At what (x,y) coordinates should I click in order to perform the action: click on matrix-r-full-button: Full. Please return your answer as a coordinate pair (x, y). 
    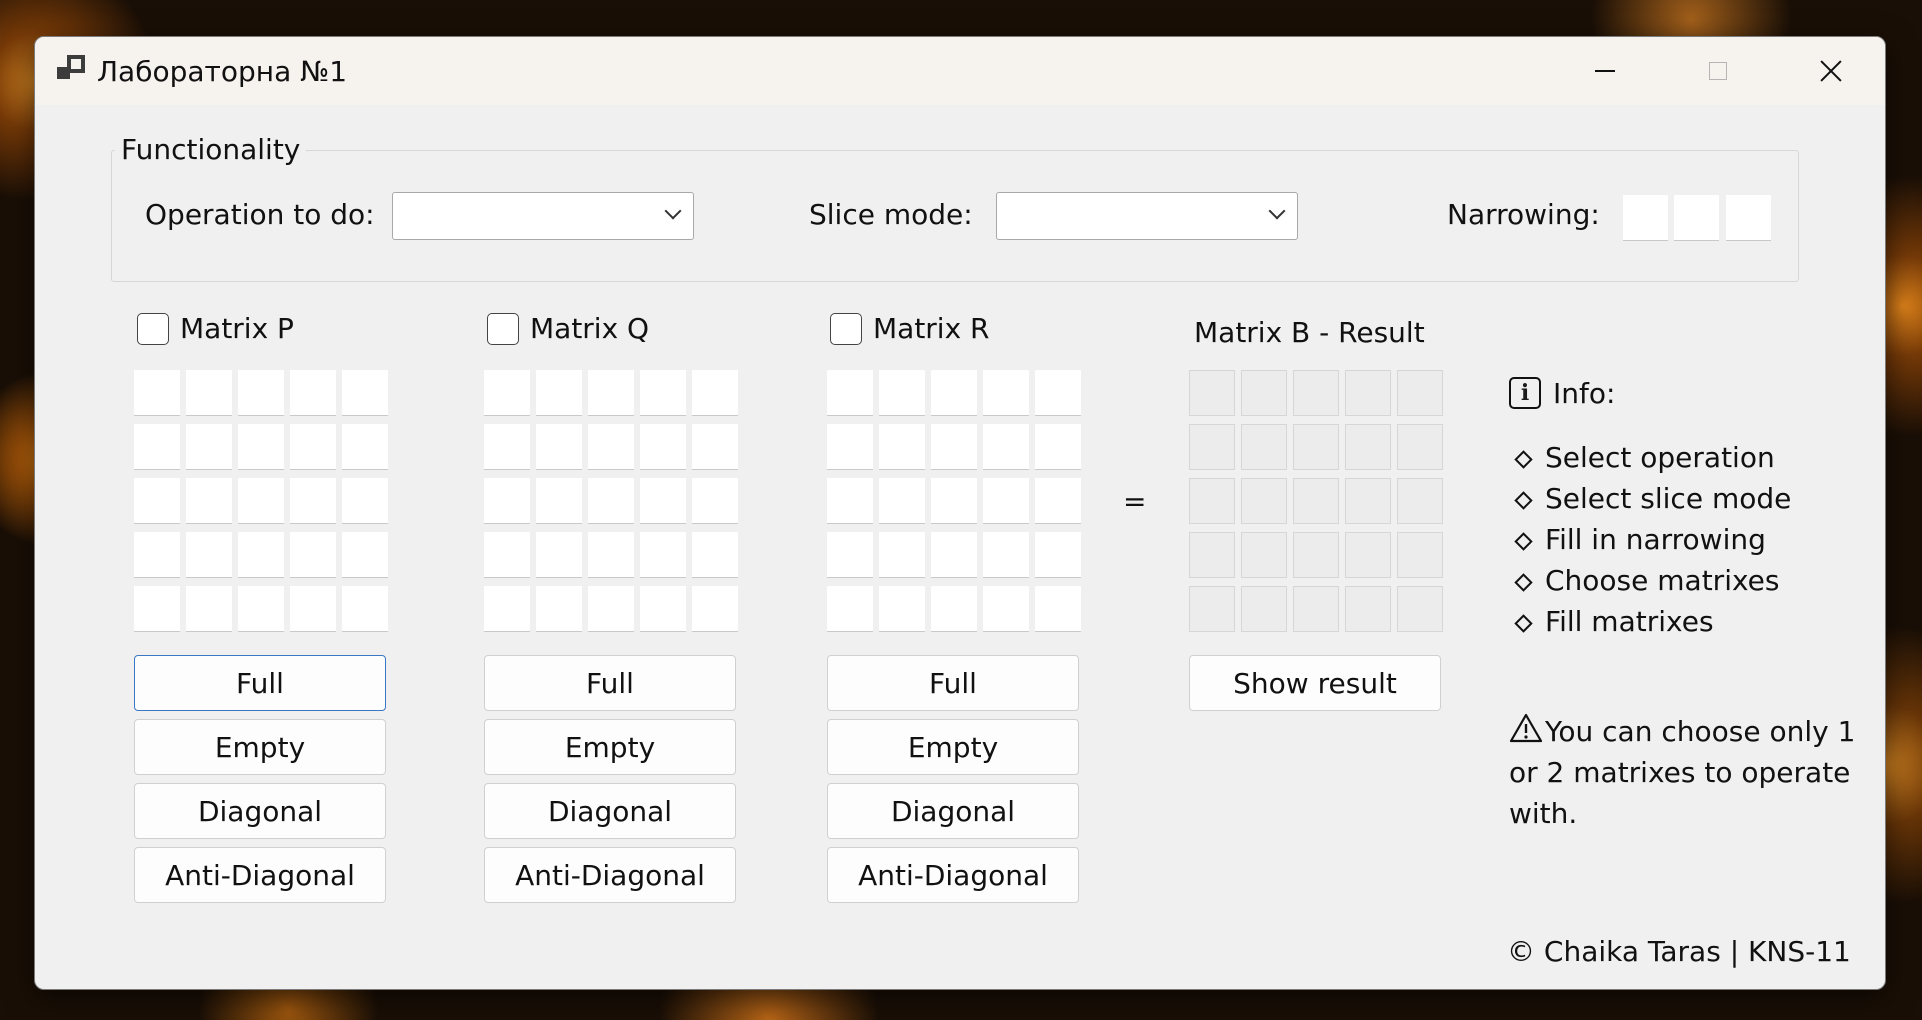
    Looking at the image, I should click on (953, 683).